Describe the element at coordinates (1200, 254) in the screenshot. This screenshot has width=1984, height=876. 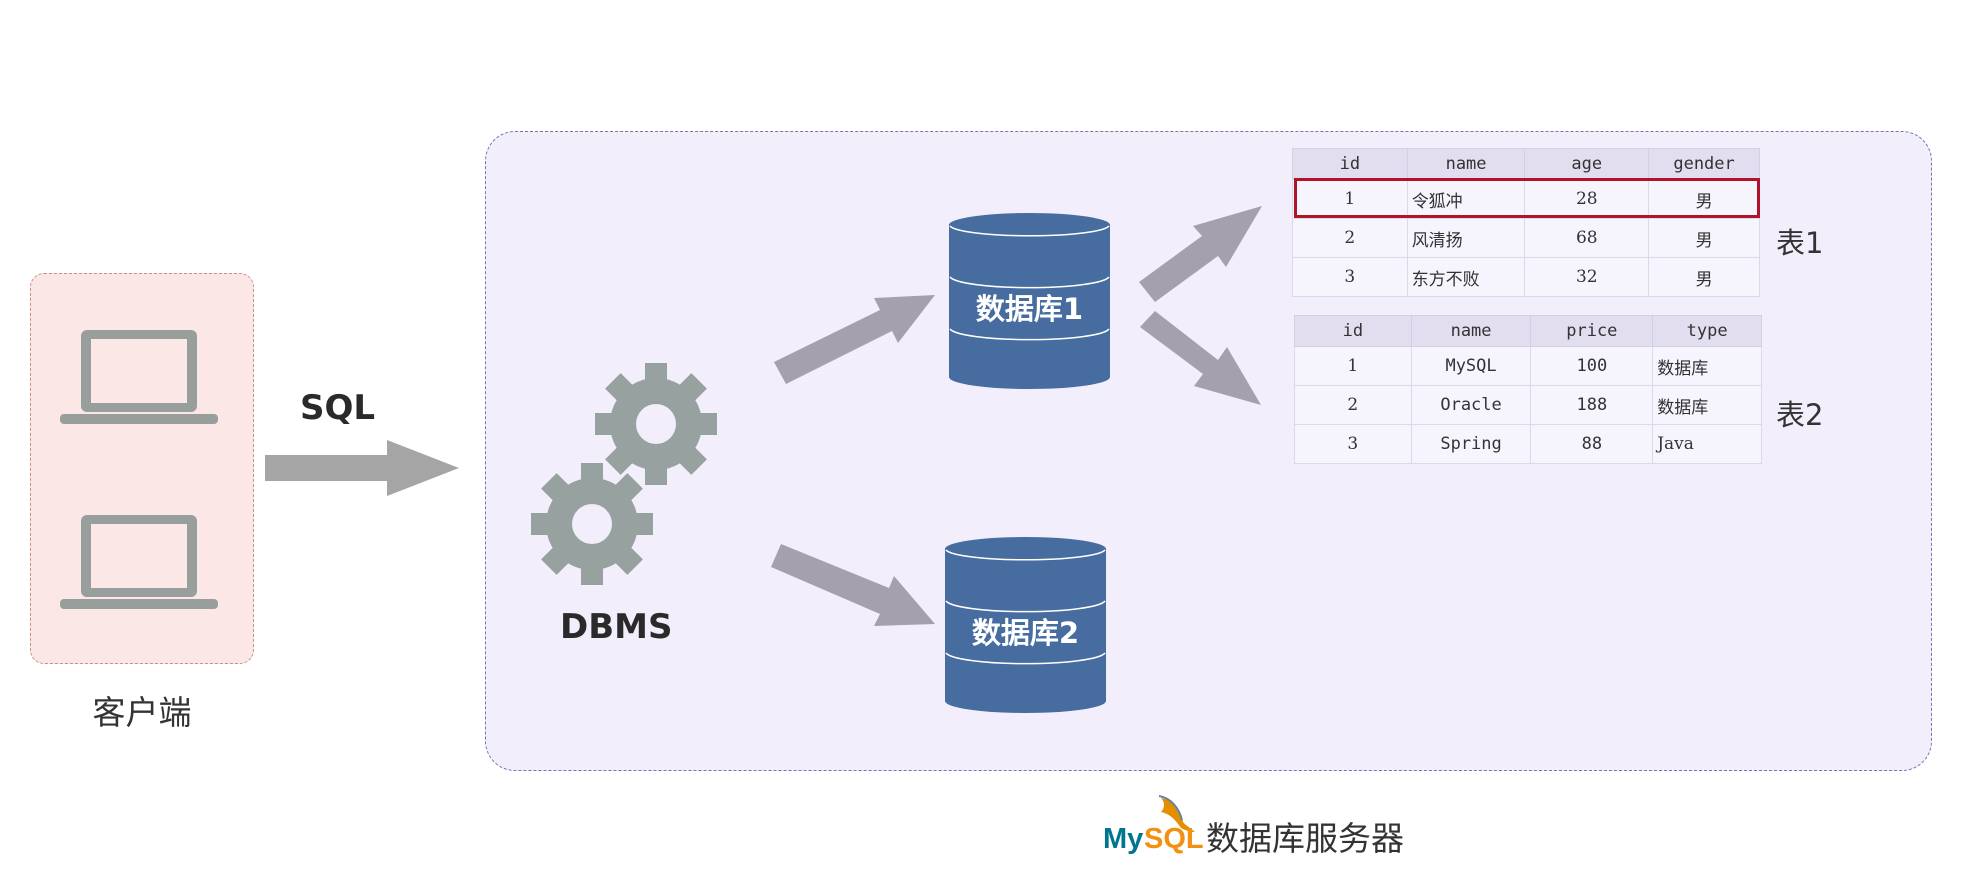
I see `arrow-to-table1` at that location.